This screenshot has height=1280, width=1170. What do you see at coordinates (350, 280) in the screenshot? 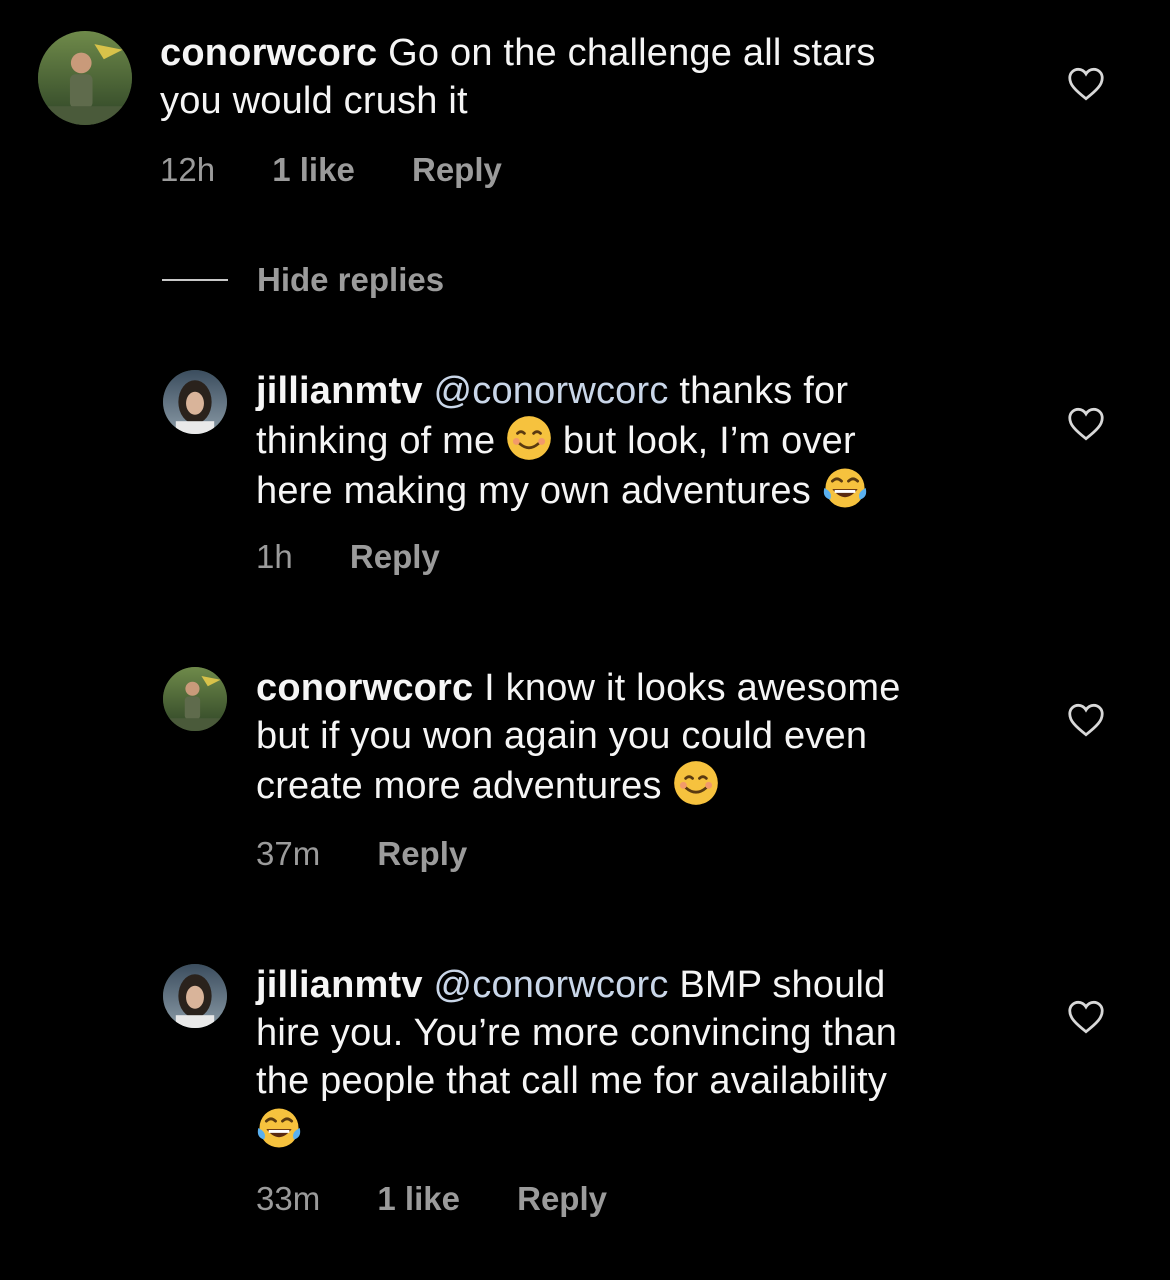
I see `hide-replies-label: Hide replies` at bounding box center [350, 280].